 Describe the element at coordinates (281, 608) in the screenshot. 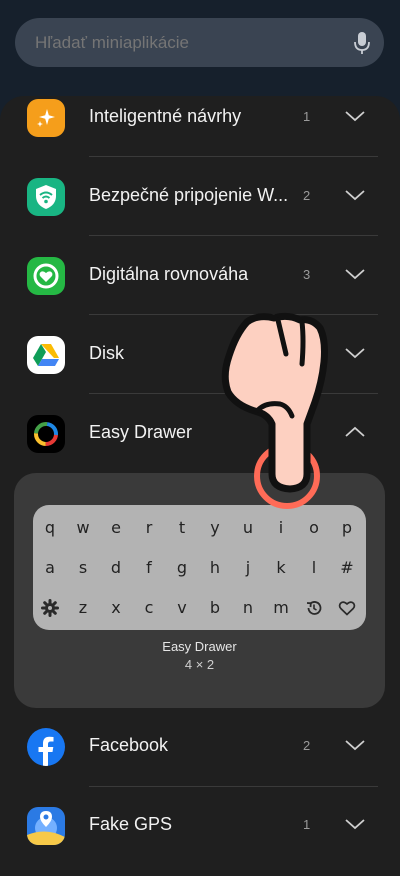

I see `key-m: m` at that location.